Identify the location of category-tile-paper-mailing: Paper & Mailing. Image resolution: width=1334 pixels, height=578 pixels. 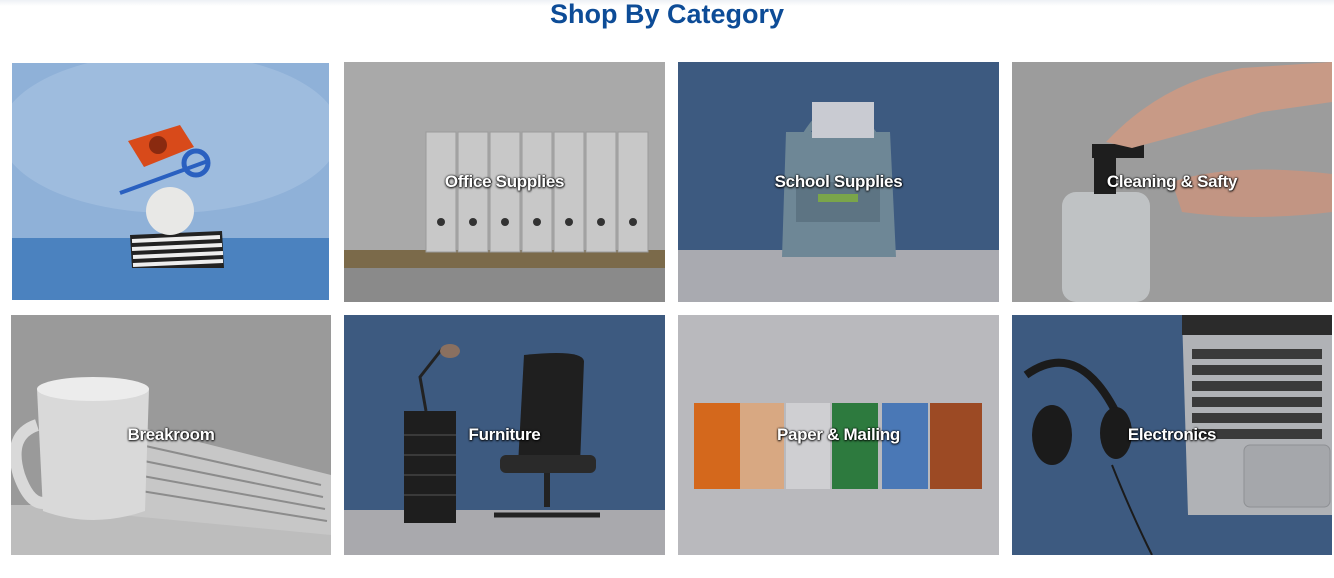
(838, 435).